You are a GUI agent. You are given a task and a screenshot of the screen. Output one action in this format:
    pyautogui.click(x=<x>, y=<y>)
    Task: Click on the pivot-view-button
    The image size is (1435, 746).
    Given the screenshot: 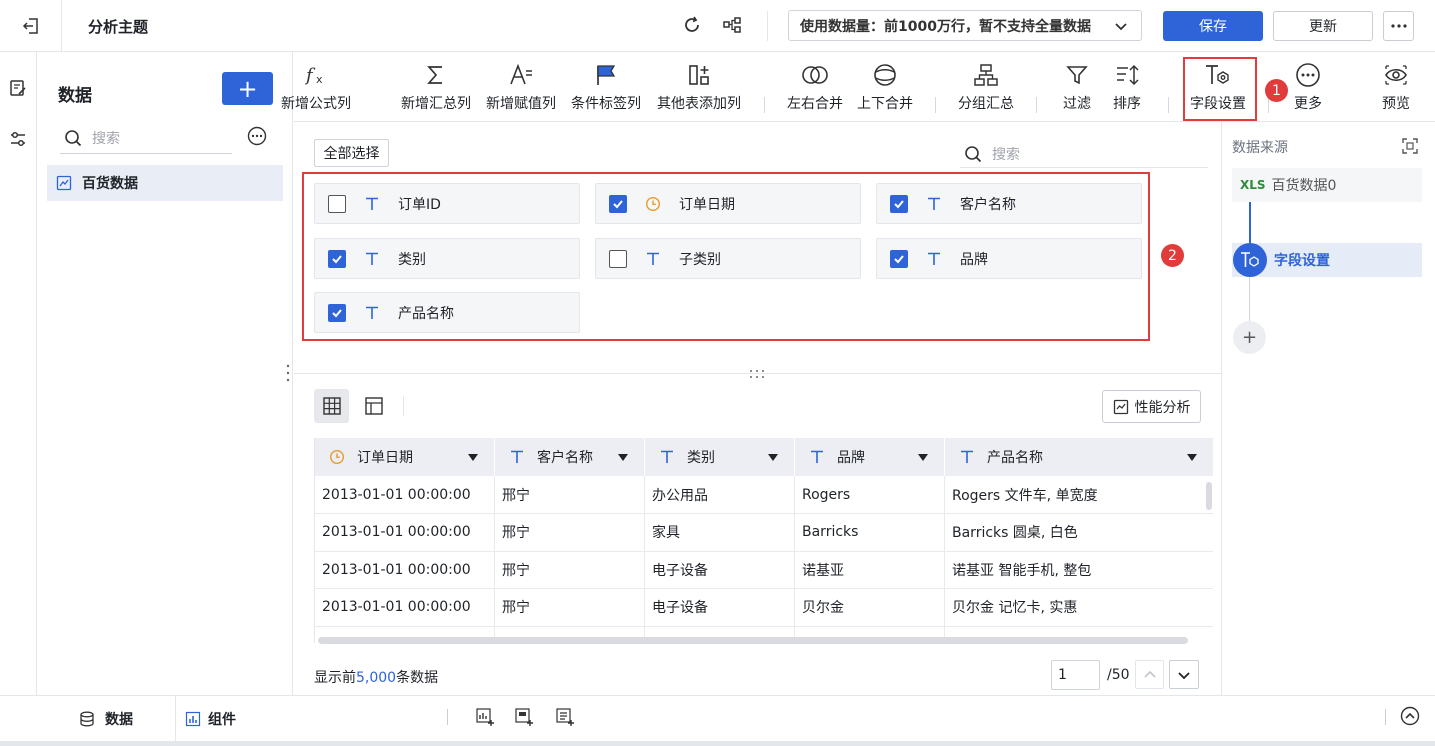 What is the action you would take?
    pyautogui.click(x=373, y=406)
    